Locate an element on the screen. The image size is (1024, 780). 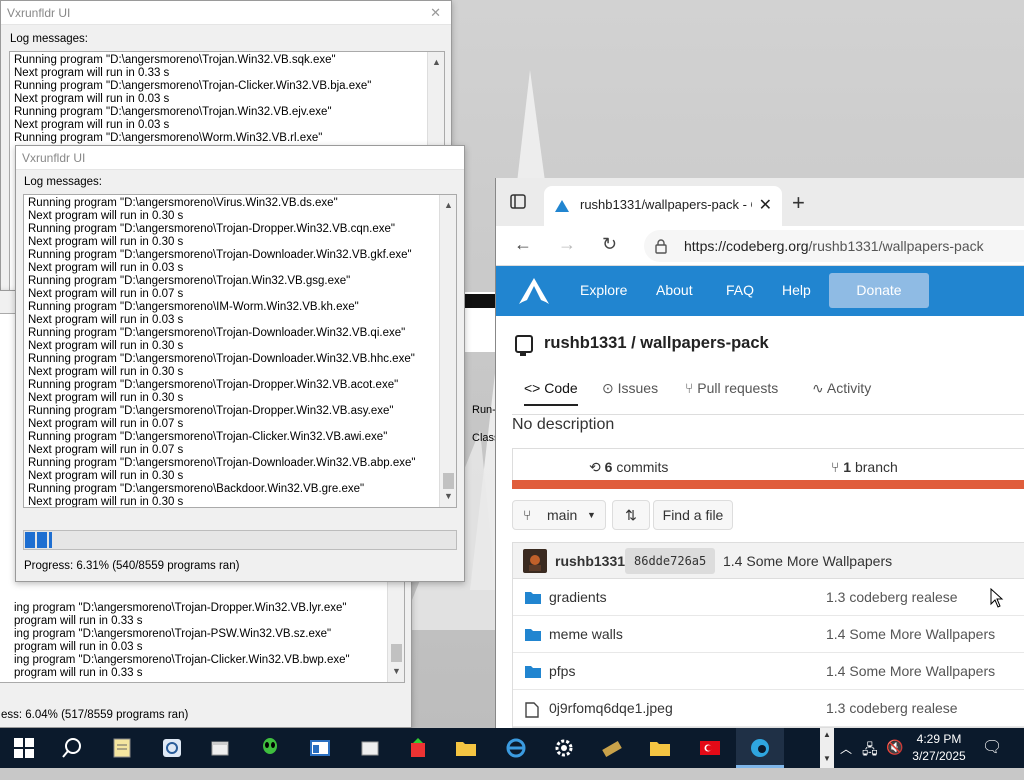
notification-icon: 🗨 is located at coordinates (992, 757).